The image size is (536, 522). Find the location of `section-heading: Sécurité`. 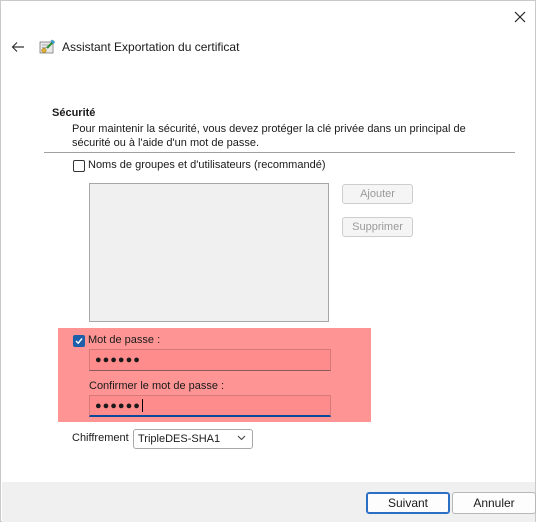

section-heading: Sécurité is located at coordinates (74, 113).